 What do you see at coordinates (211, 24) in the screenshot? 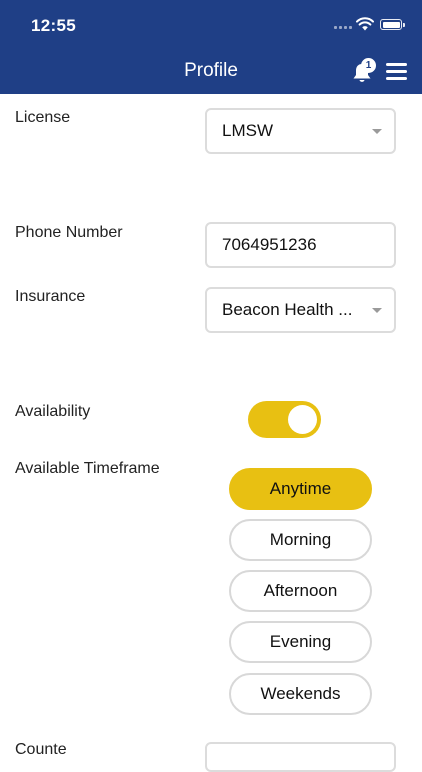
I see `status-bar: 12:55` at bounding box center [211, 24].